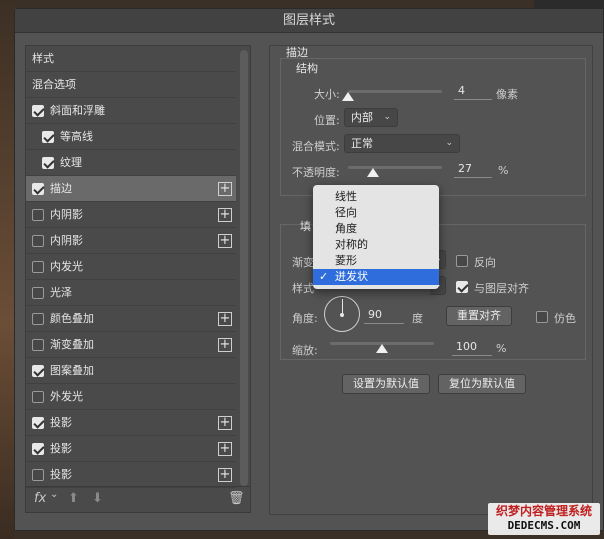 The height and width of the screenshot is (539, 604). I want to click on blend-mode-value: 正常, so click(362, 143).